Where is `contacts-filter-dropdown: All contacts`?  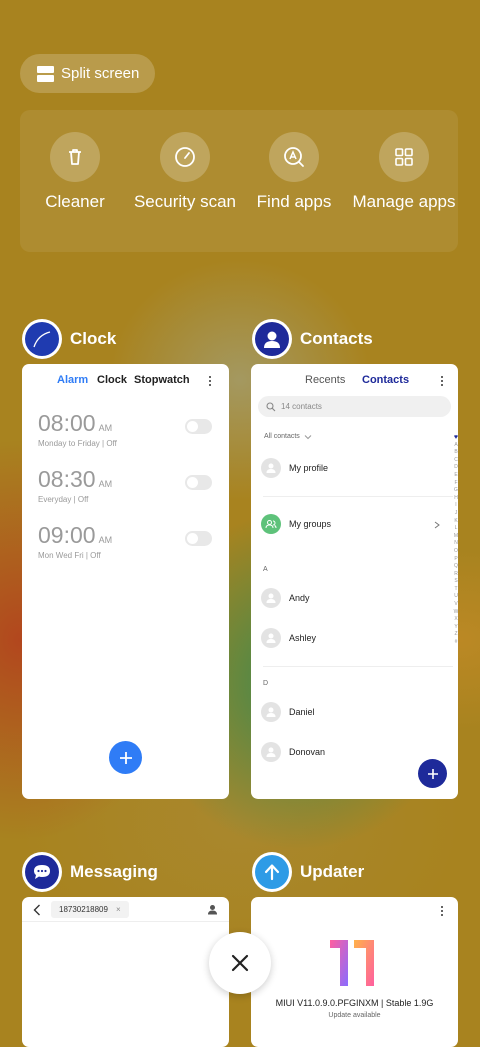 contacts-filter-dropdown: All contacts is located at coordinates (288, 436).